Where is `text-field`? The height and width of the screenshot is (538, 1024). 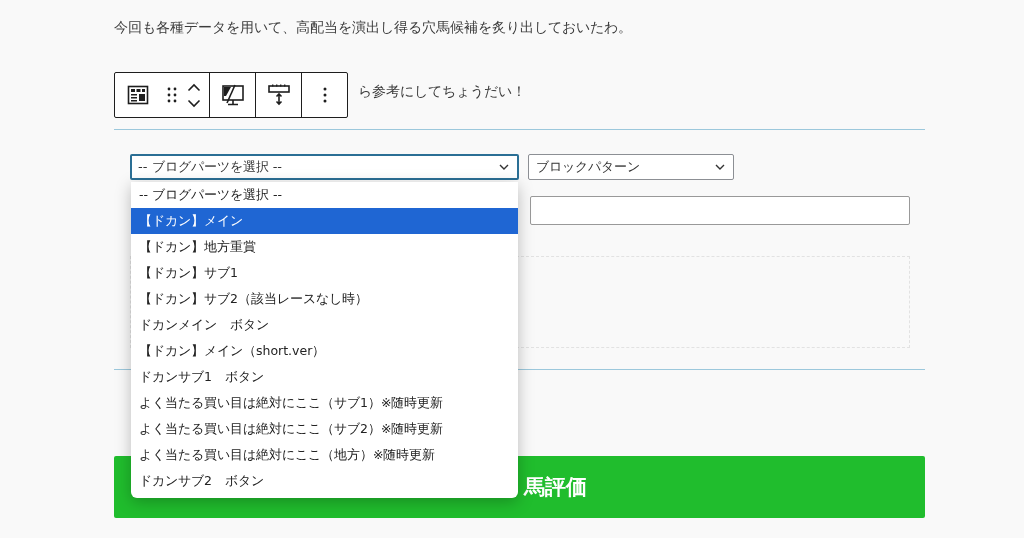 text-field is located at coordinates (720, 210).